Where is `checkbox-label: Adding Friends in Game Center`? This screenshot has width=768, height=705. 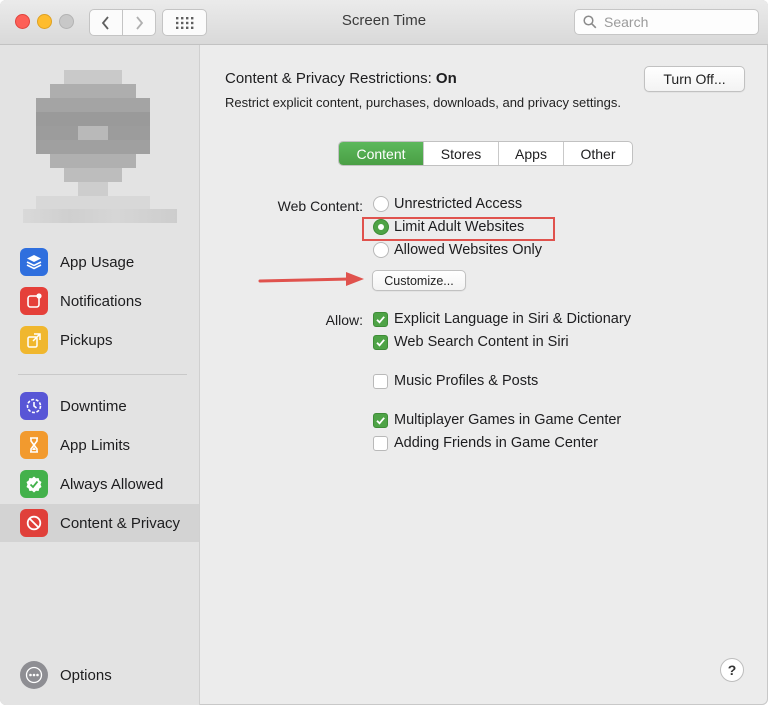
checkbox-label: Adding Friends in Game Center is located at coordinates (496, 443).